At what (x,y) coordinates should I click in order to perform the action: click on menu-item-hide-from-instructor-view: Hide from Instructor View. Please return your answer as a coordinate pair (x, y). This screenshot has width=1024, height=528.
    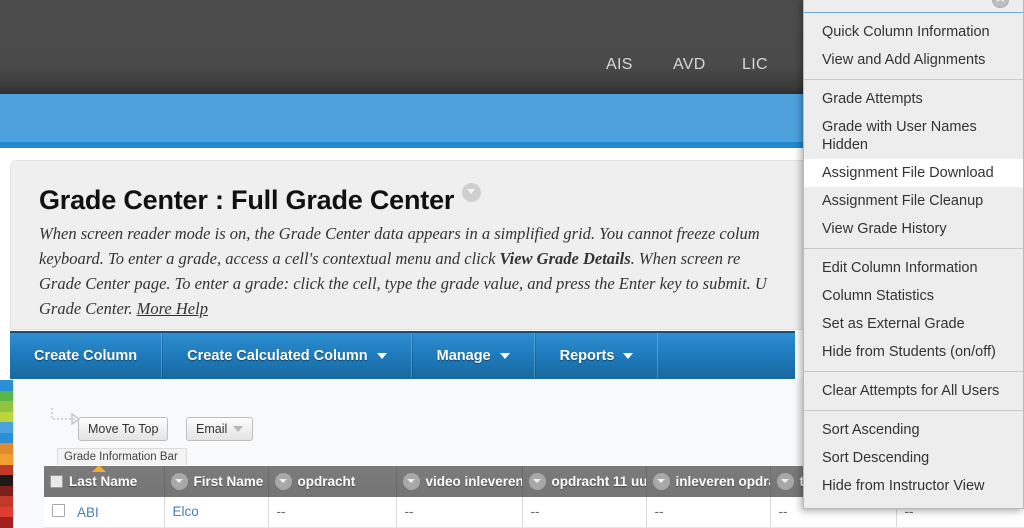
    Looking at the image, I should click on (913, 486).